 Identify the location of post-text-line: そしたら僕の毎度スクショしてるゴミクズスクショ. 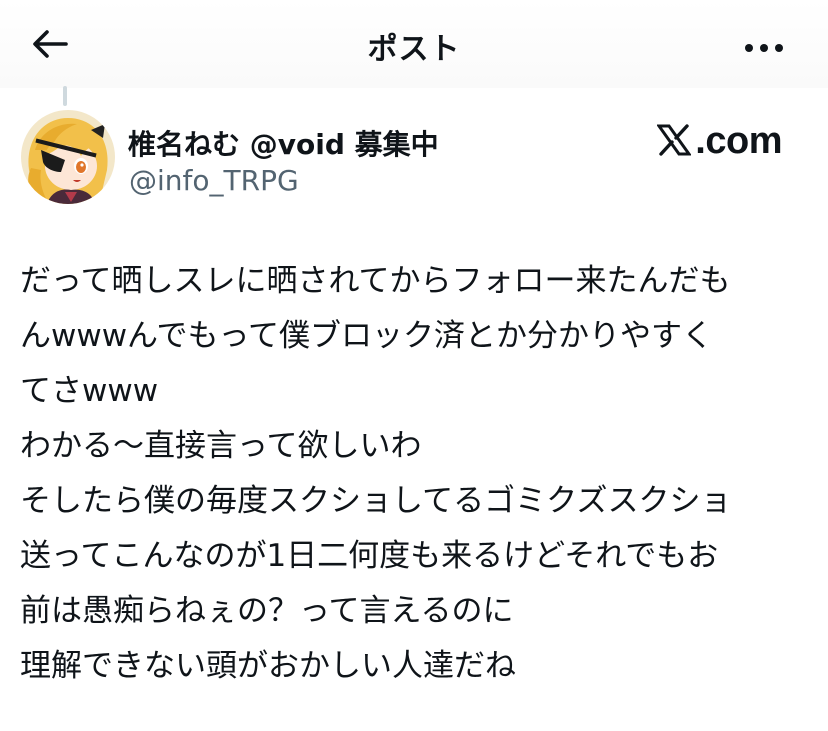
(376, 501).